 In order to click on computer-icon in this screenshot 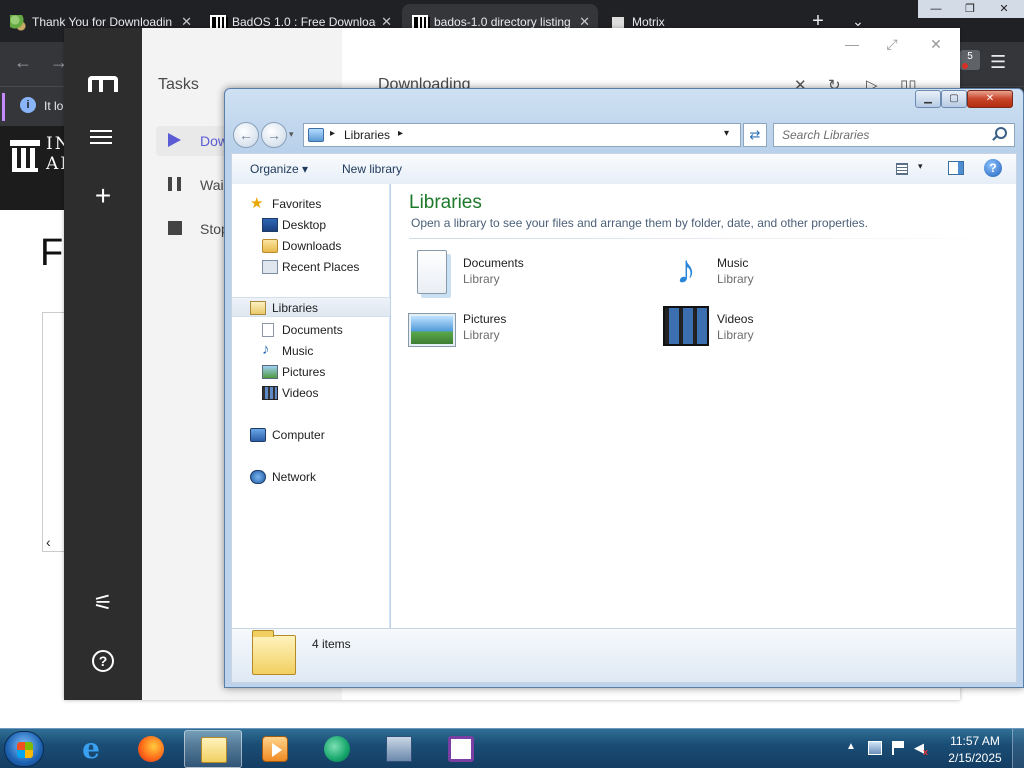, I will do `click(258, 435)`.